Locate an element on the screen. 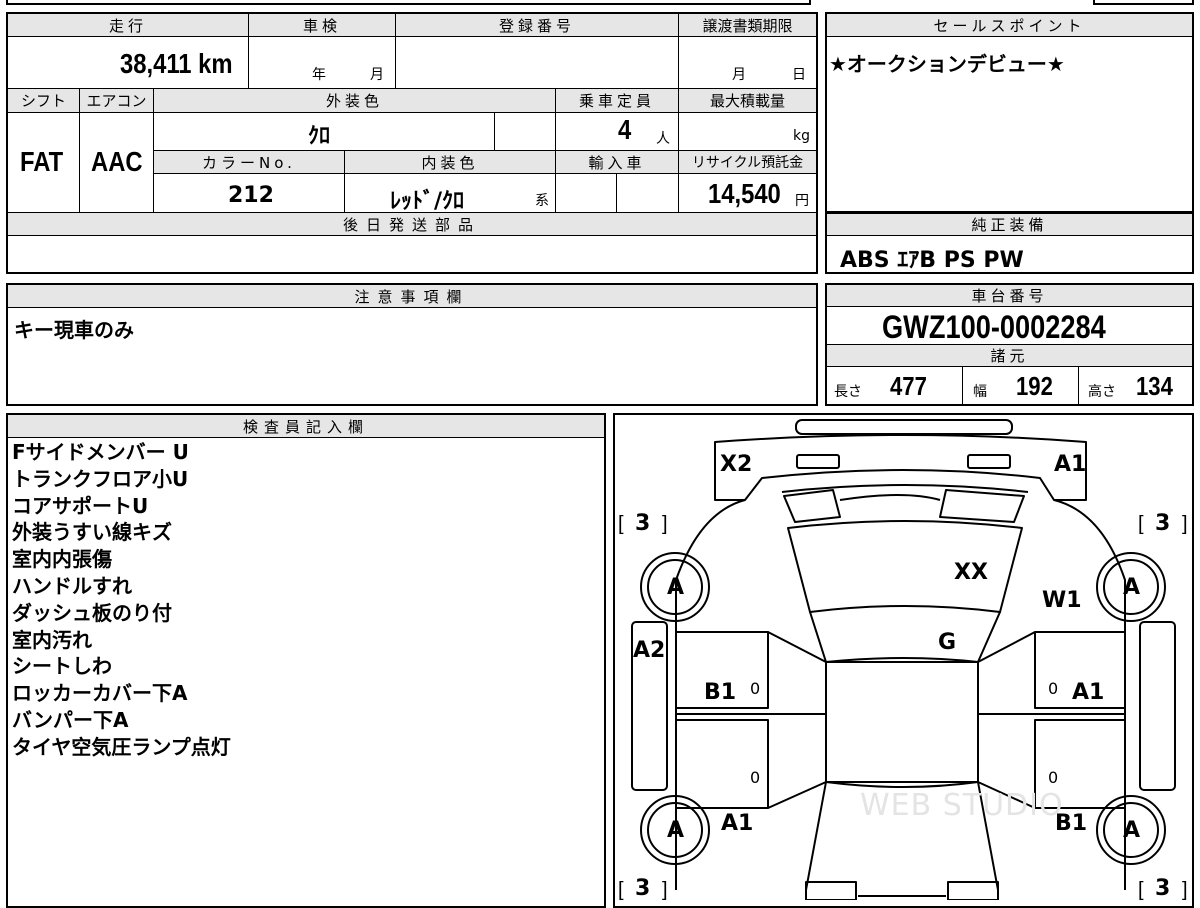 The image size is (1200, 908). mark-b1-left: B1 is located at coordinates (720, 692).